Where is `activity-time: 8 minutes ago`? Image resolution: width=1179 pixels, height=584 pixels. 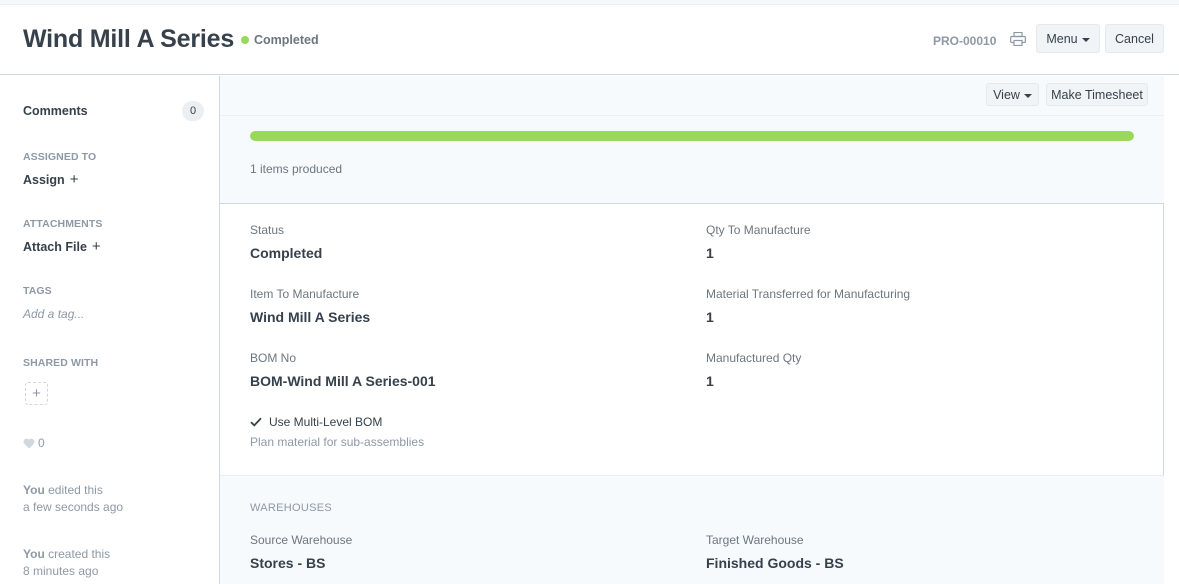
activity-time: 8 minutes ago is located at coordinates (61, 571).